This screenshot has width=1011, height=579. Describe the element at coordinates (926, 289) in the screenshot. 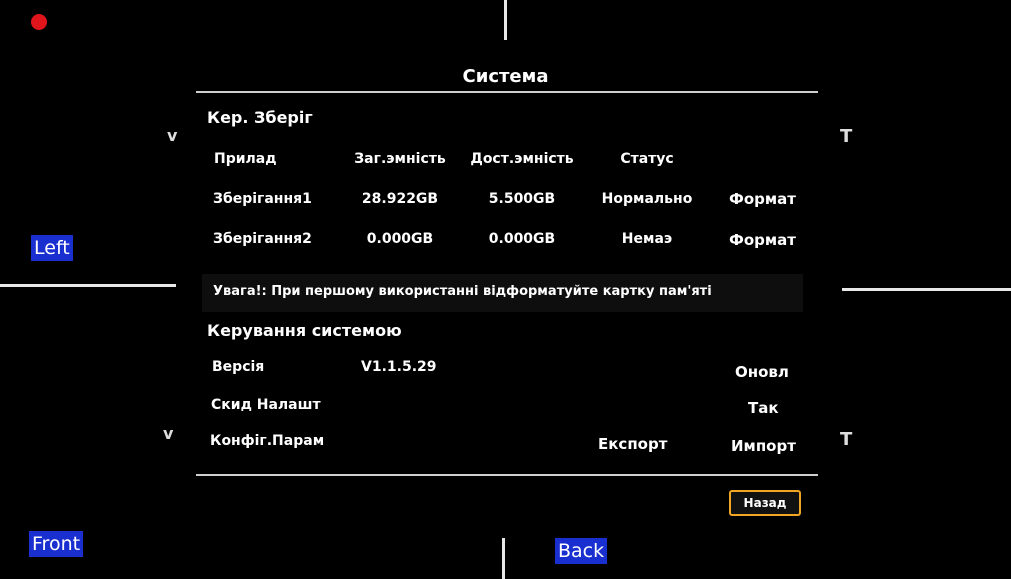

I see `crosshair-right-line` at that location.